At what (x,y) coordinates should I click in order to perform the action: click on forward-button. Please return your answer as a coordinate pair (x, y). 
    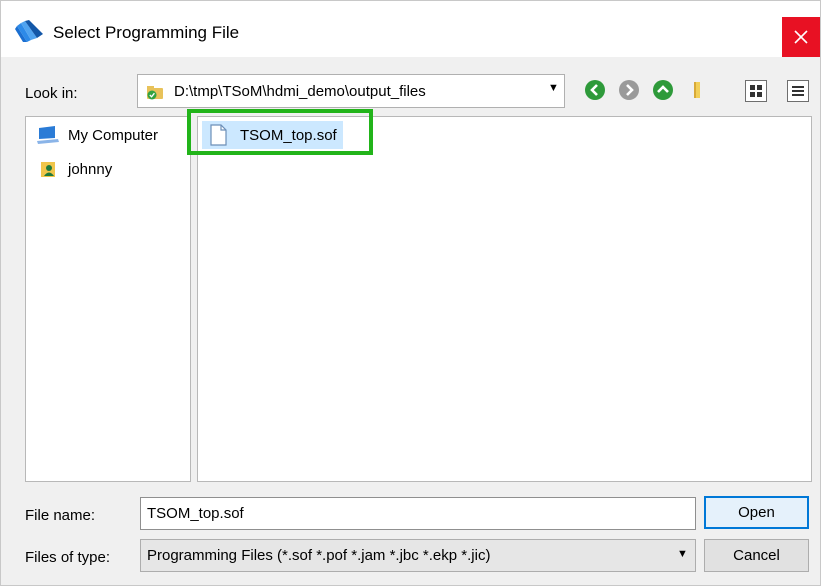
    Looking at the image, I should click on (629, 90).